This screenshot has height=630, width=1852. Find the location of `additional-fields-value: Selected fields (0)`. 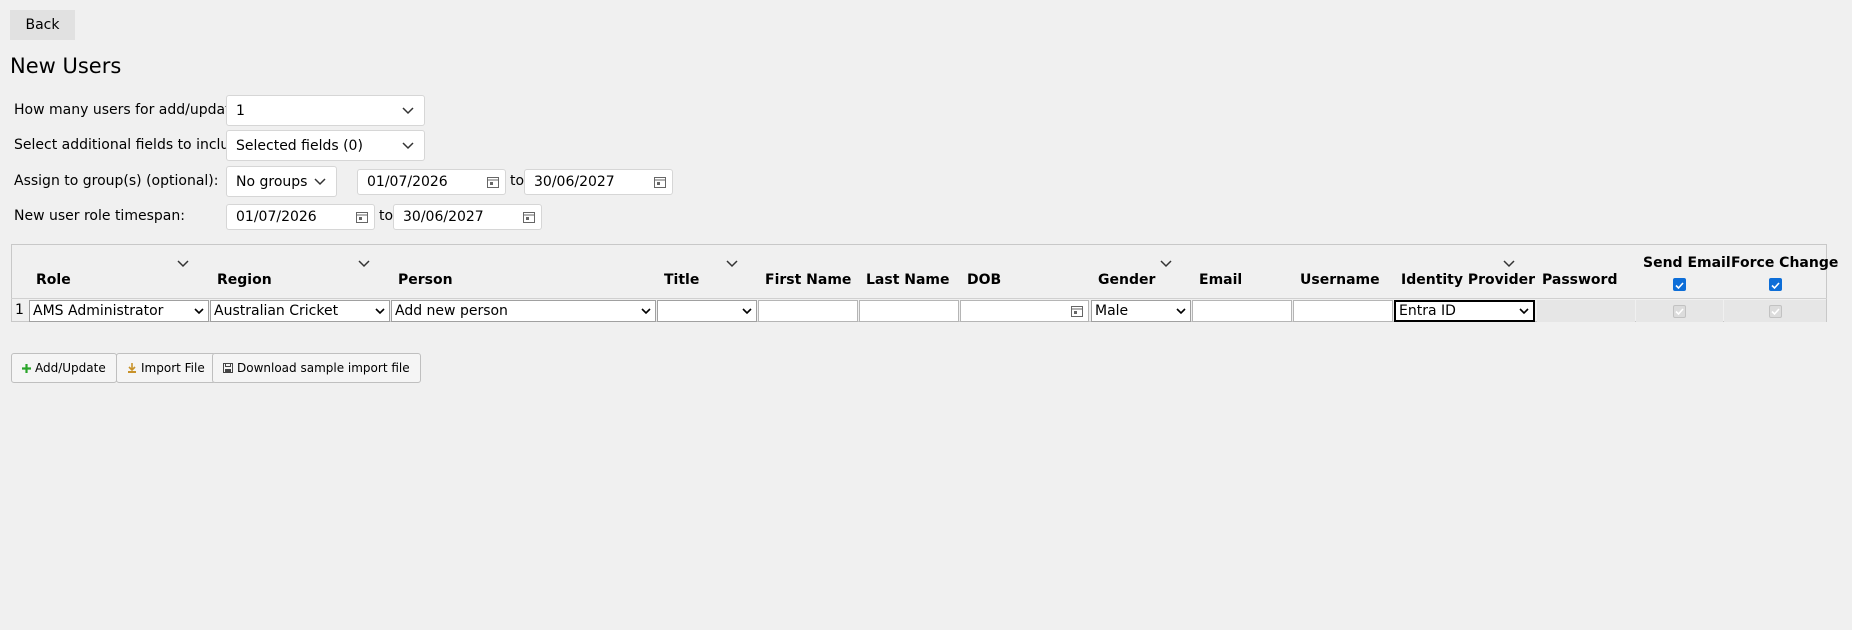

additional-fields-value: Selected fields (0) is located at coordinates (299, 145).